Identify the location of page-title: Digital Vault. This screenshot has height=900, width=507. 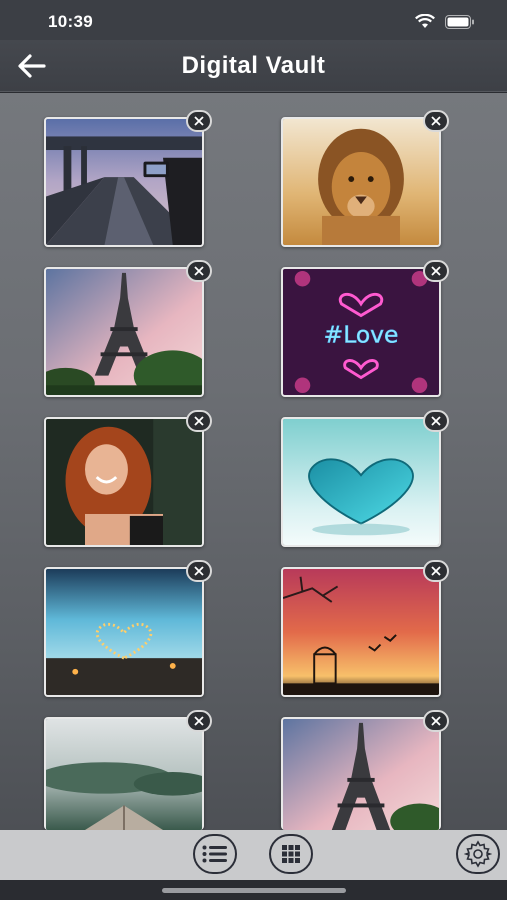
(253, 65).